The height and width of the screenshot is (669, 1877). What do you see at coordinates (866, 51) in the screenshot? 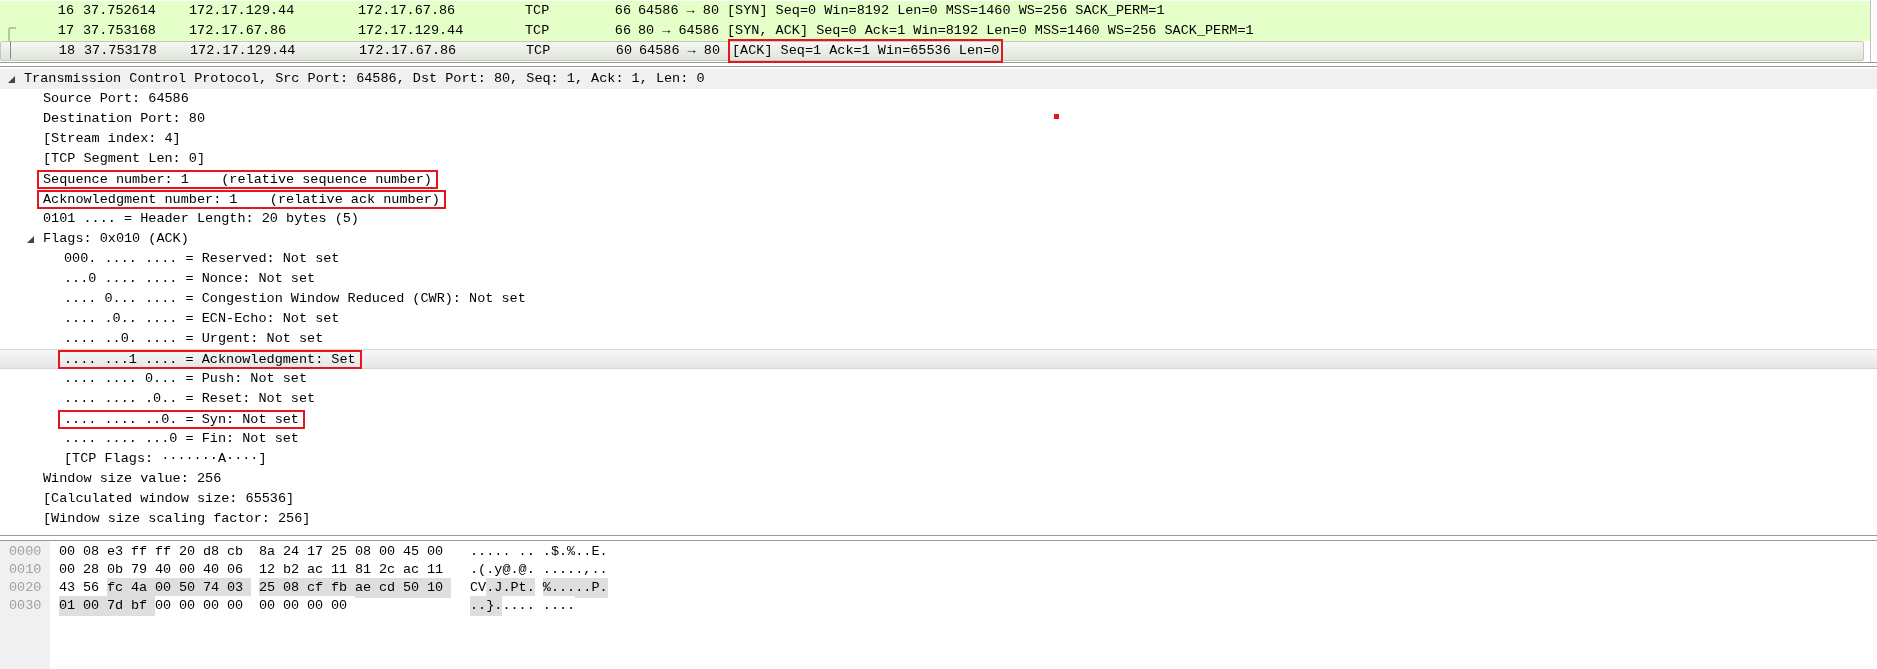
I see `packet-info-flags: [ACK] Seq=1 Ack=1 Win=65536 Len=0` at bounding box center [866, 51].